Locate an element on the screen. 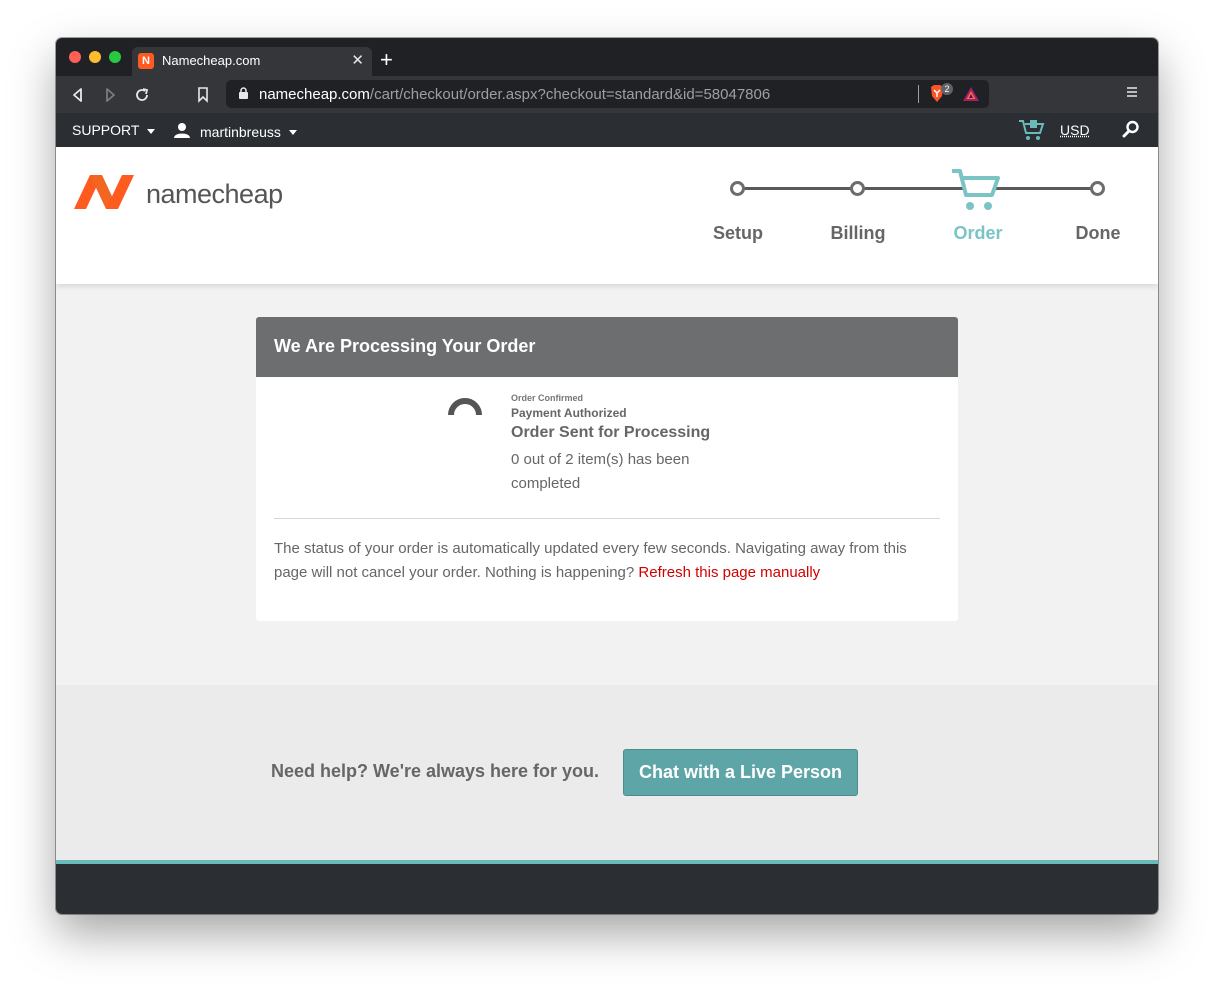 The image size is (1214, 988). rewards-icon is located at coordinates (971, 96).